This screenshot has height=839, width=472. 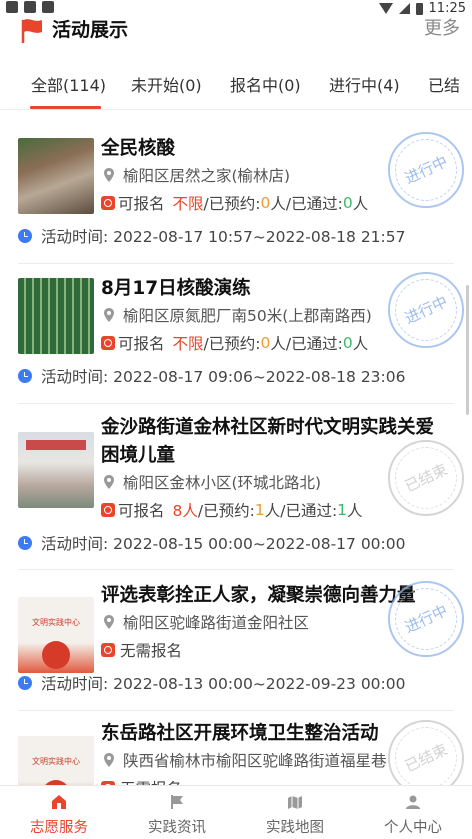 I want to click on tab-registering: 报名中(0), so click(x=265, y=84).